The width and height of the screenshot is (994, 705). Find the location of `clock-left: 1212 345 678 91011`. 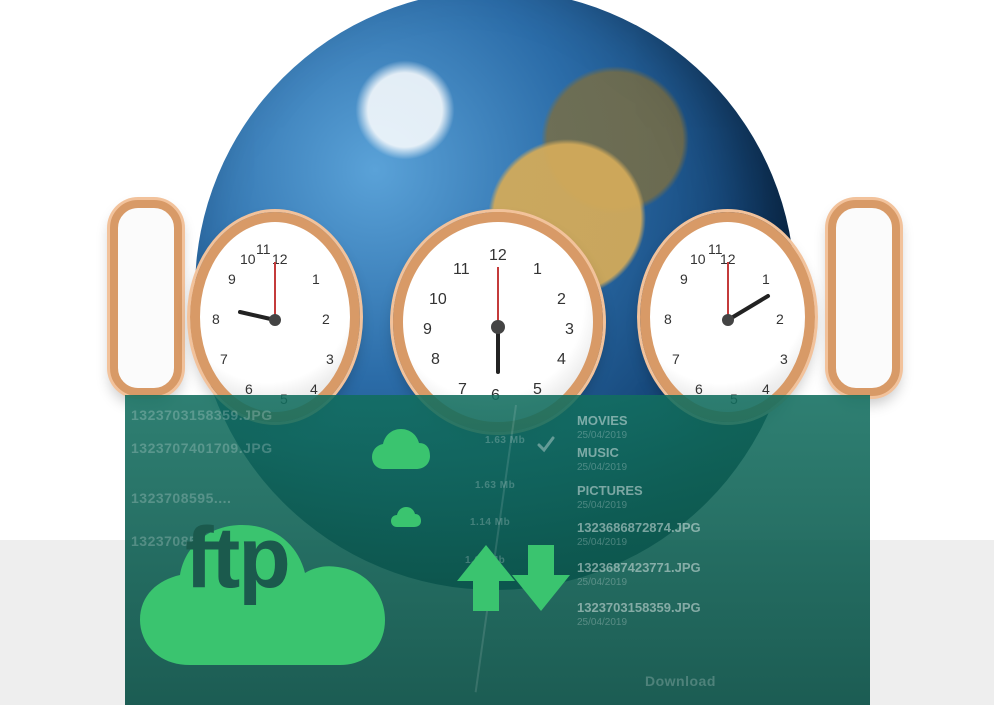

clock-left: 1212 345 678 91011 is located at coordinates (275, 317).